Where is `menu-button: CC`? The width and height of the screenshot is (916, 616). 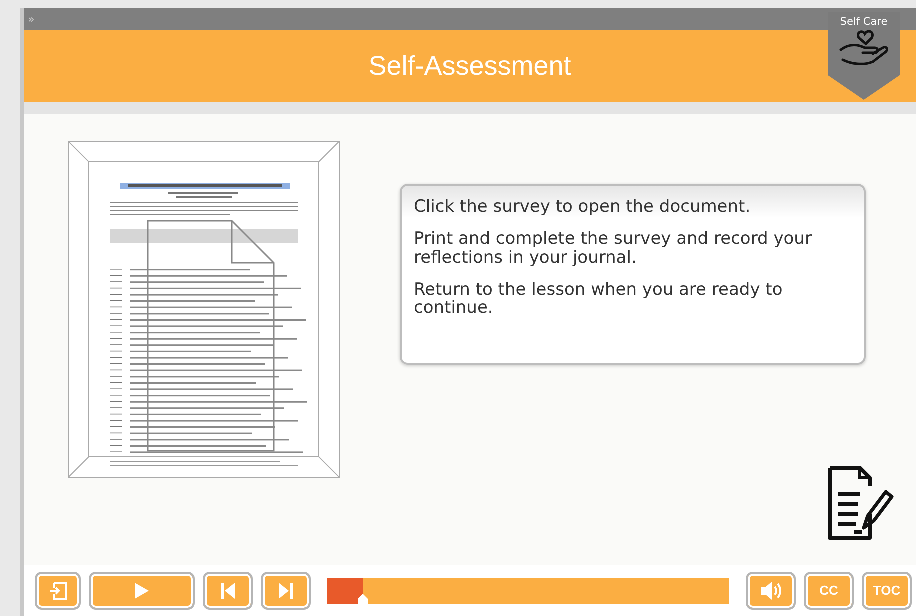
menu-button: CC is located at coordinates (829, 591).